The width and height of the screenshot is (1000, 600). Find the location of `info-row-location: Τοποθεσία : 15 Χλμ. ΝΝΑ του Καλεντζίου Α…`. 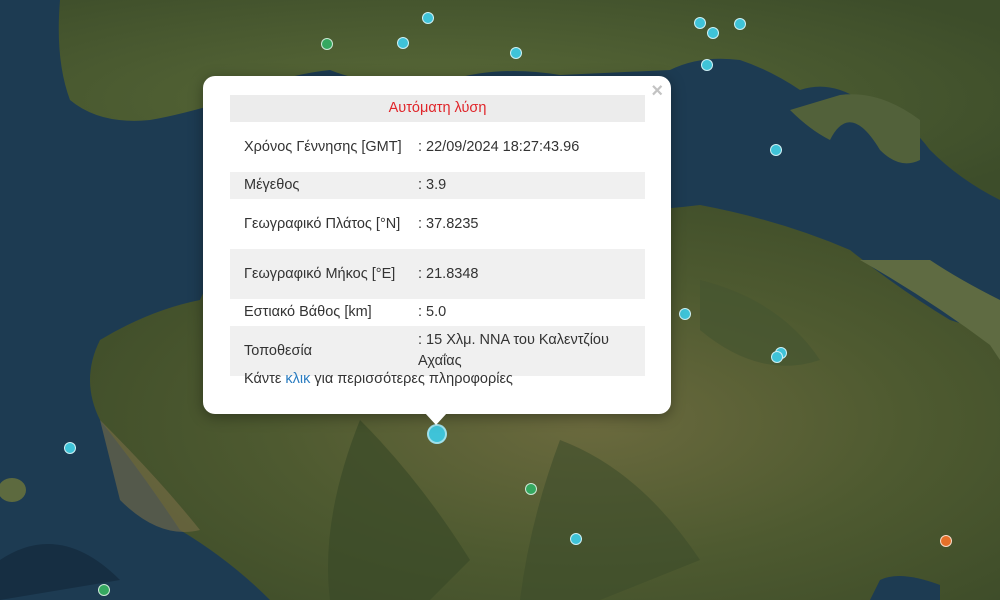

info-row-location: Τοποθεσία : 15 Χλμ. ΝΝΑ του Καλεντζίου Α… is located at coordinates (437, 351).